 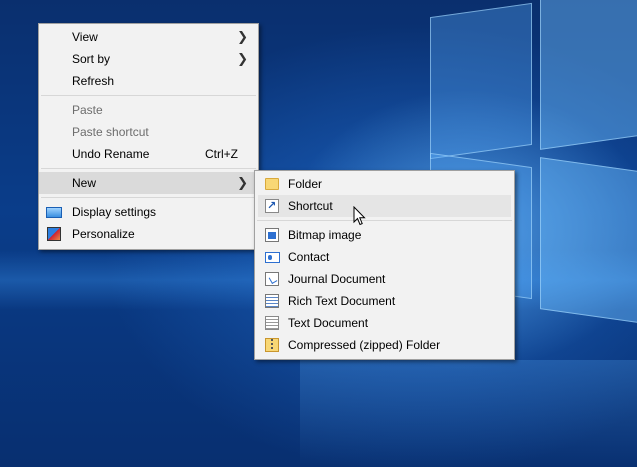 I want to click on menu-item-personalize: Personalize, so click(x=148, y=234).